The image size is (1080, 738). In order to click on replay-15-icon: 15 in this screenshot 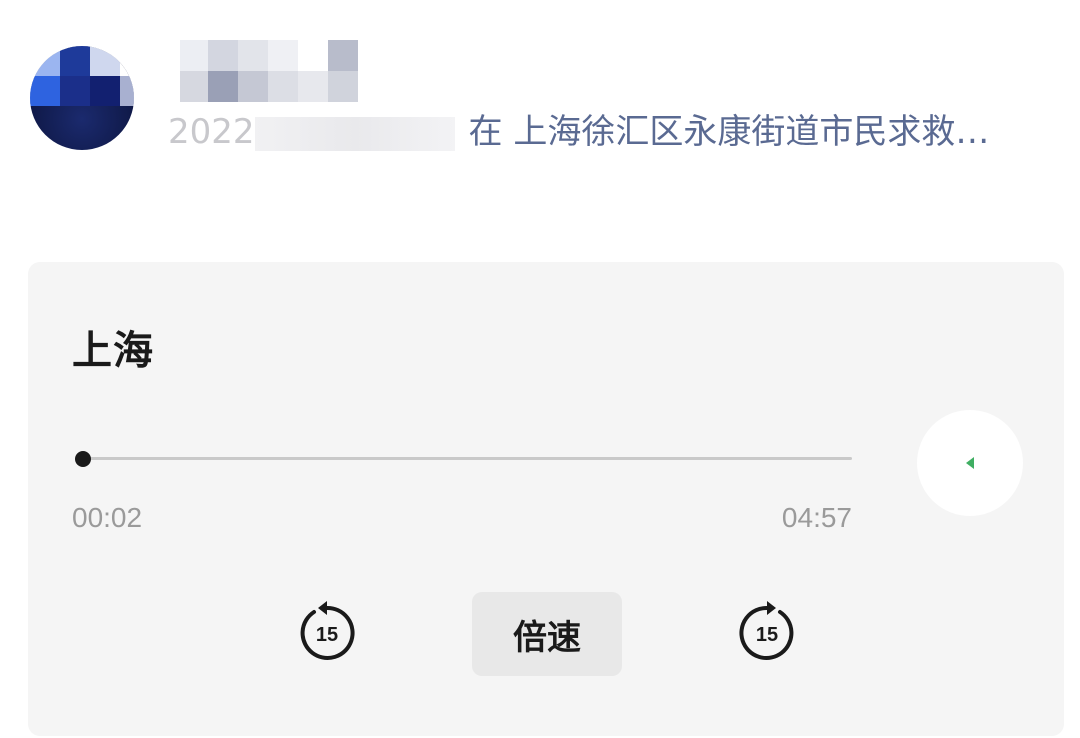, I will do `click(327, 630)`.